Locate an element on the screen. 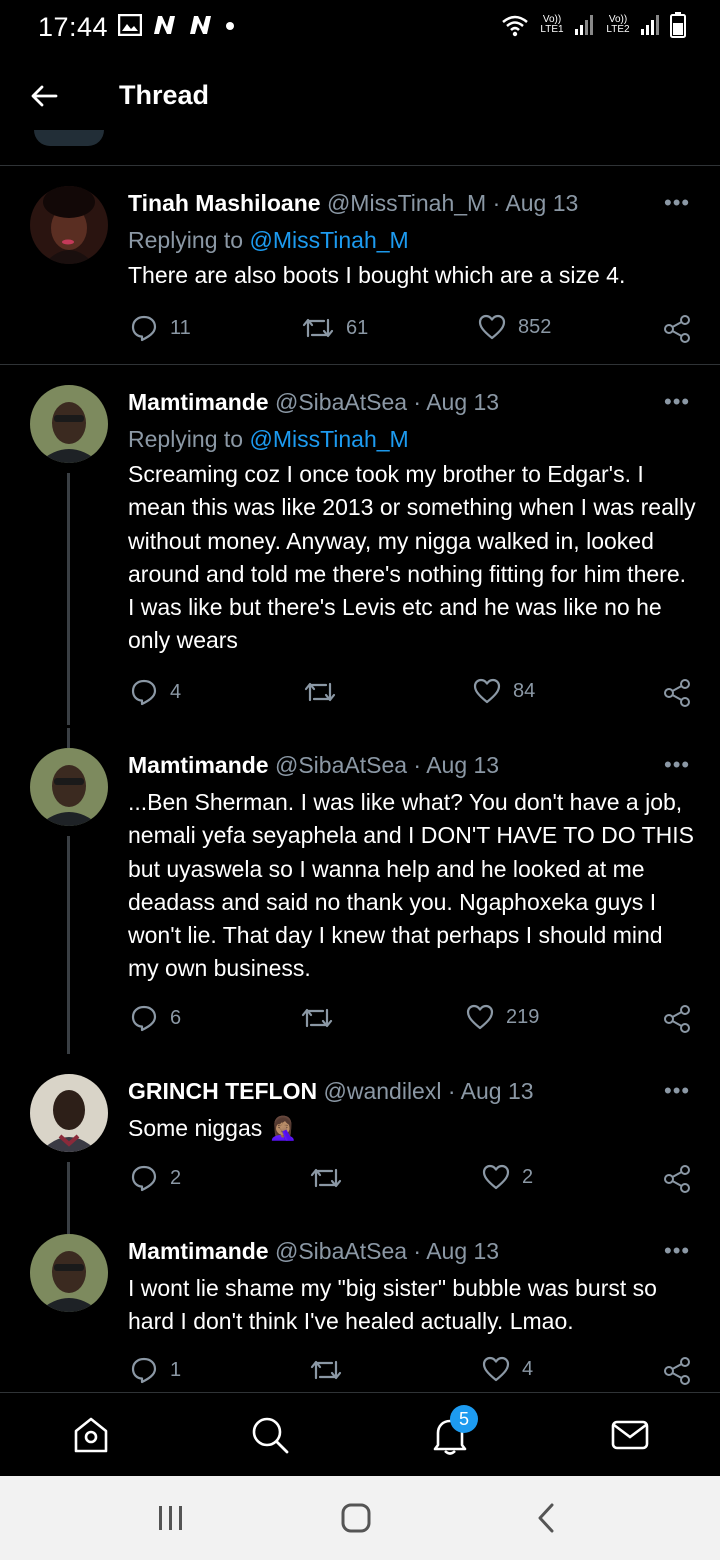 The image size is (720, 1560). like-button: 852 is located at coordinates (514, 327).